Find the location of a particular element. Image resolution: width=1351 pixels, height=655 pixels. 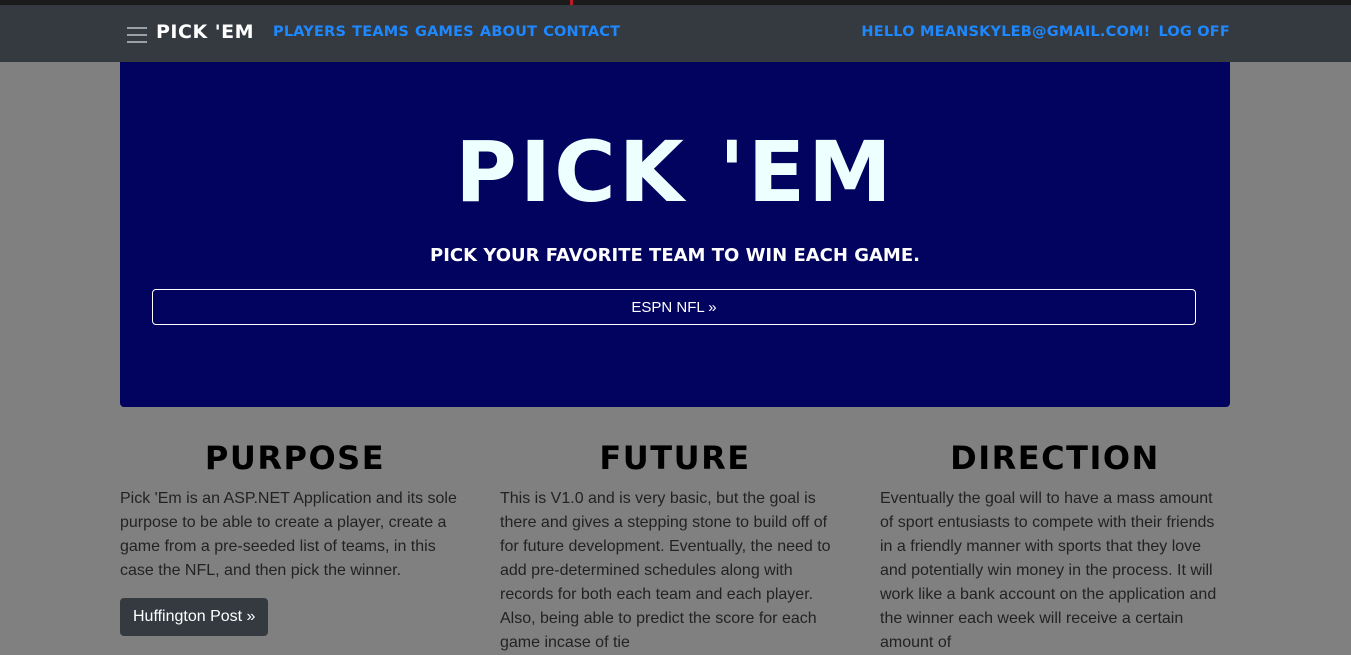

future-heading: Future is located at coordinates (675, 458).